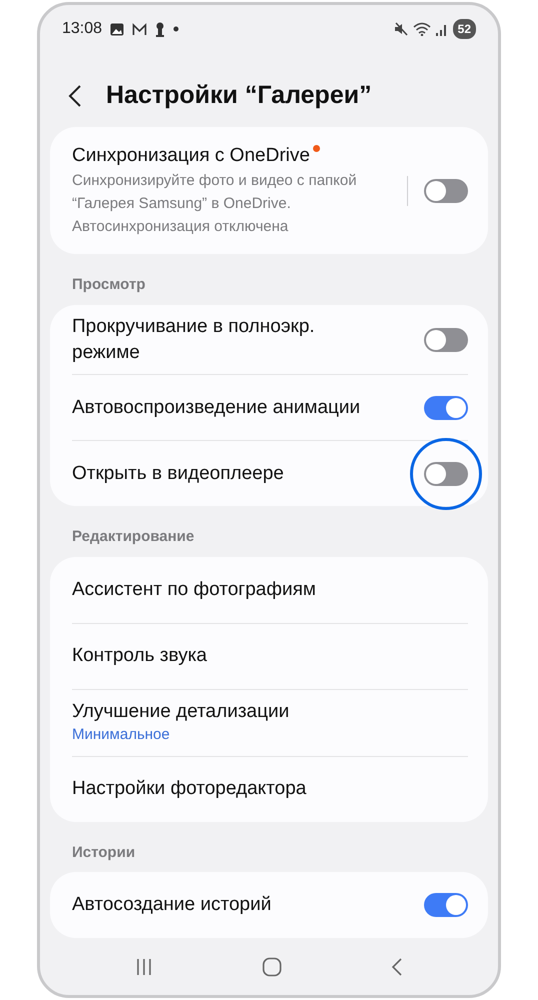 This screenshot has height=1000, width=538. Describe the element at coordinates (82, 29) in the screenshot. I see `status-time: 13:08` at that location.